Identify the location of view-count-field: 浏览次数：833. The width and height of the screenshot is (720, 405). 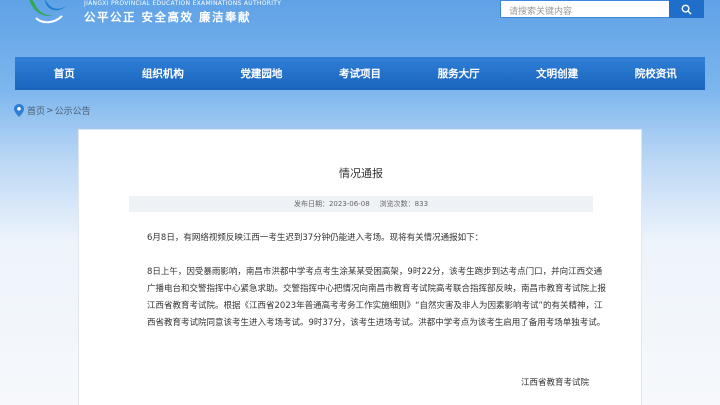
(404, 204).